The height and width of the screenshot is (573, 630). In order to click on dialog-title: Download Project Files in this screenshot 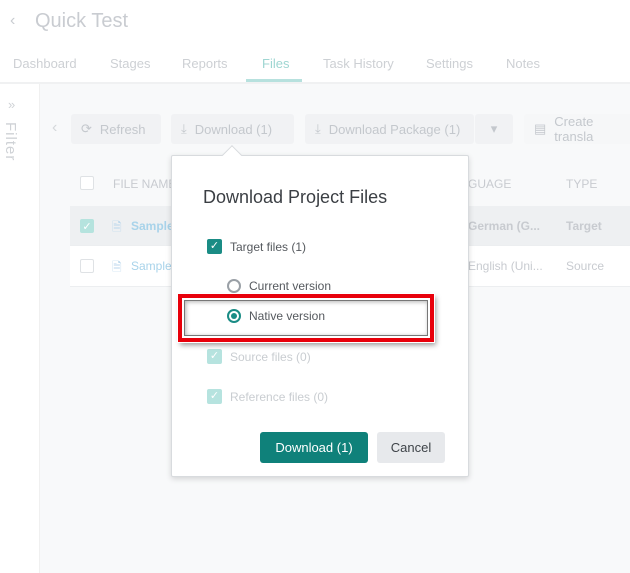, I will do `click(295, 197)`.